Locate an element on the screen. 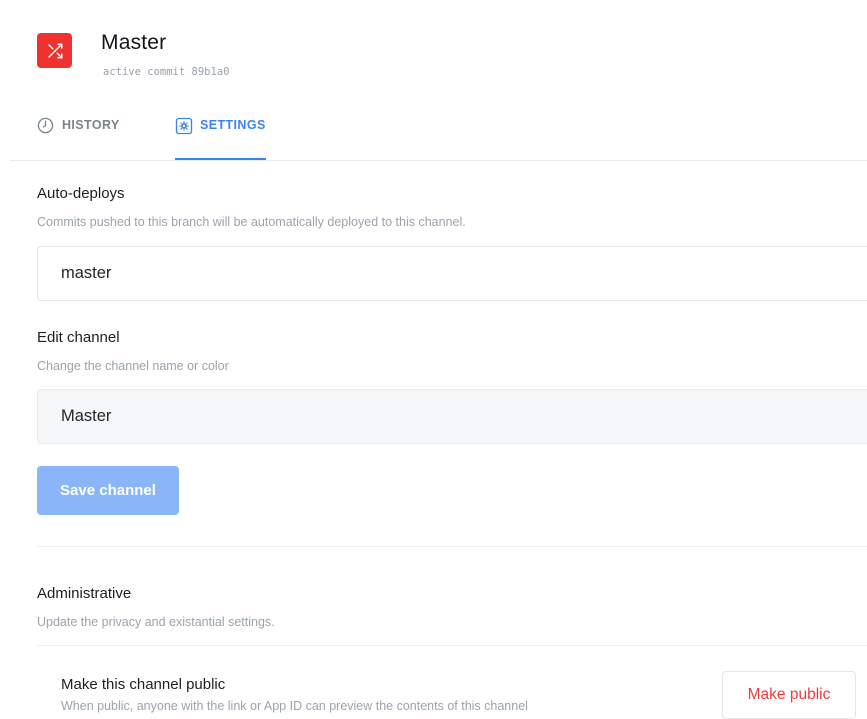 This screenshot has width=867, height=719. administrative-title: Administrative is located at coordinates (84, 593).